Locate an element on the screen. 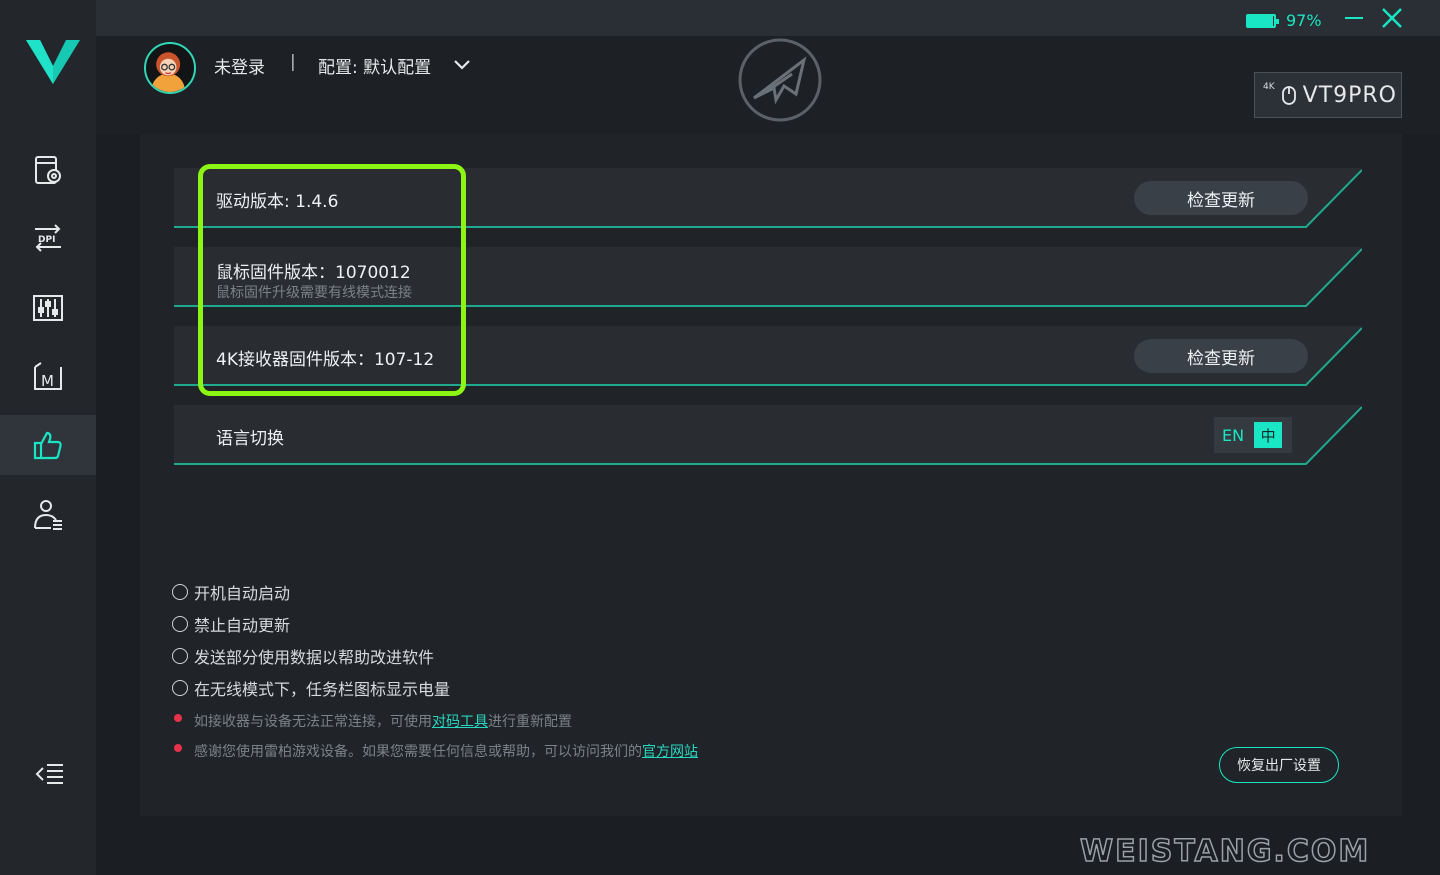 This screenshot has width=1440, height=875. option-autostart: 开机自动启动 is located at coordinates (231, 592).